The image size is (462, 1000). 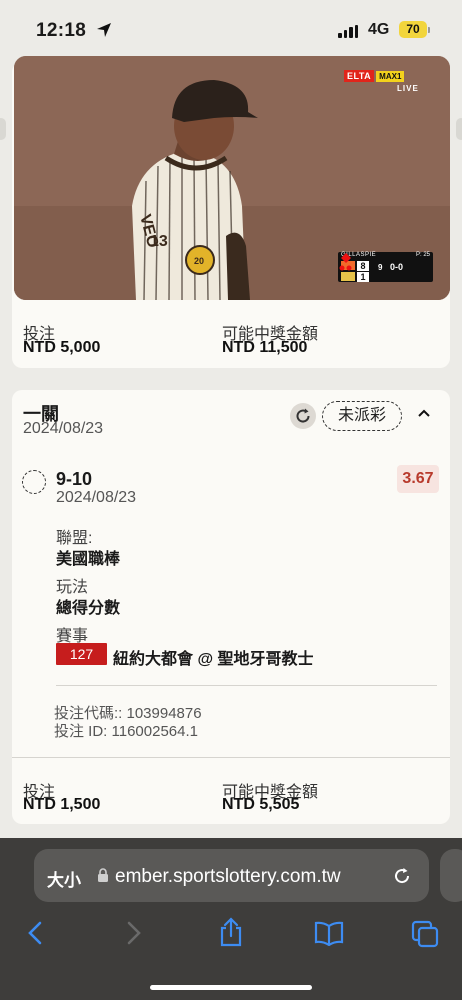 What do you see at coordinates (88, 608) in the screenshot?
I see `market-value: 總得分數` at bounding box center [88, 608].